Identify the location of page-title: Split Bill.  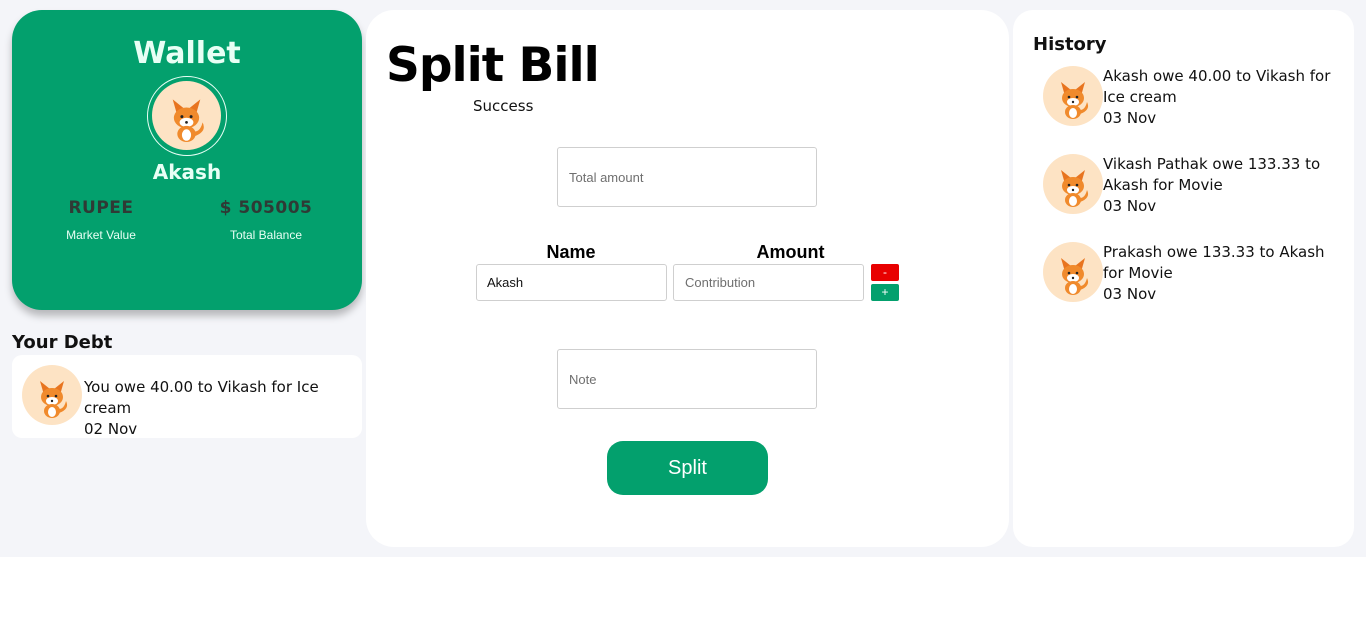
(493, 65).